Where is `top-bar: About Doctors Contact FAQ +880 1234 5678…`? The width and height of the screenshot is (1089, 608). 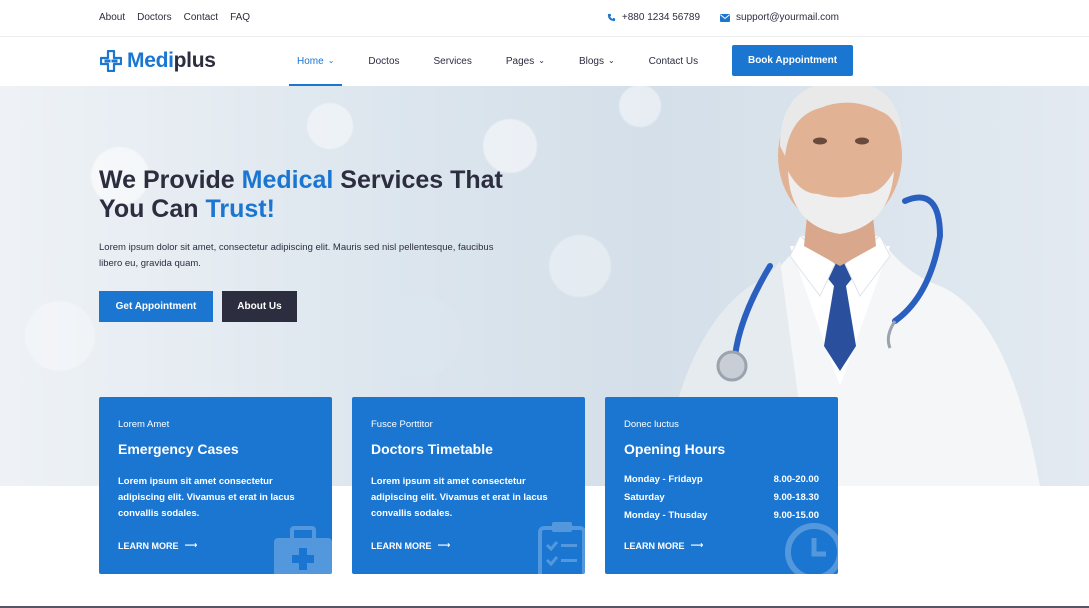
top-bar: About Doctors Contact FAQ +880 1234 5678… is located at coordinates (544, 18).